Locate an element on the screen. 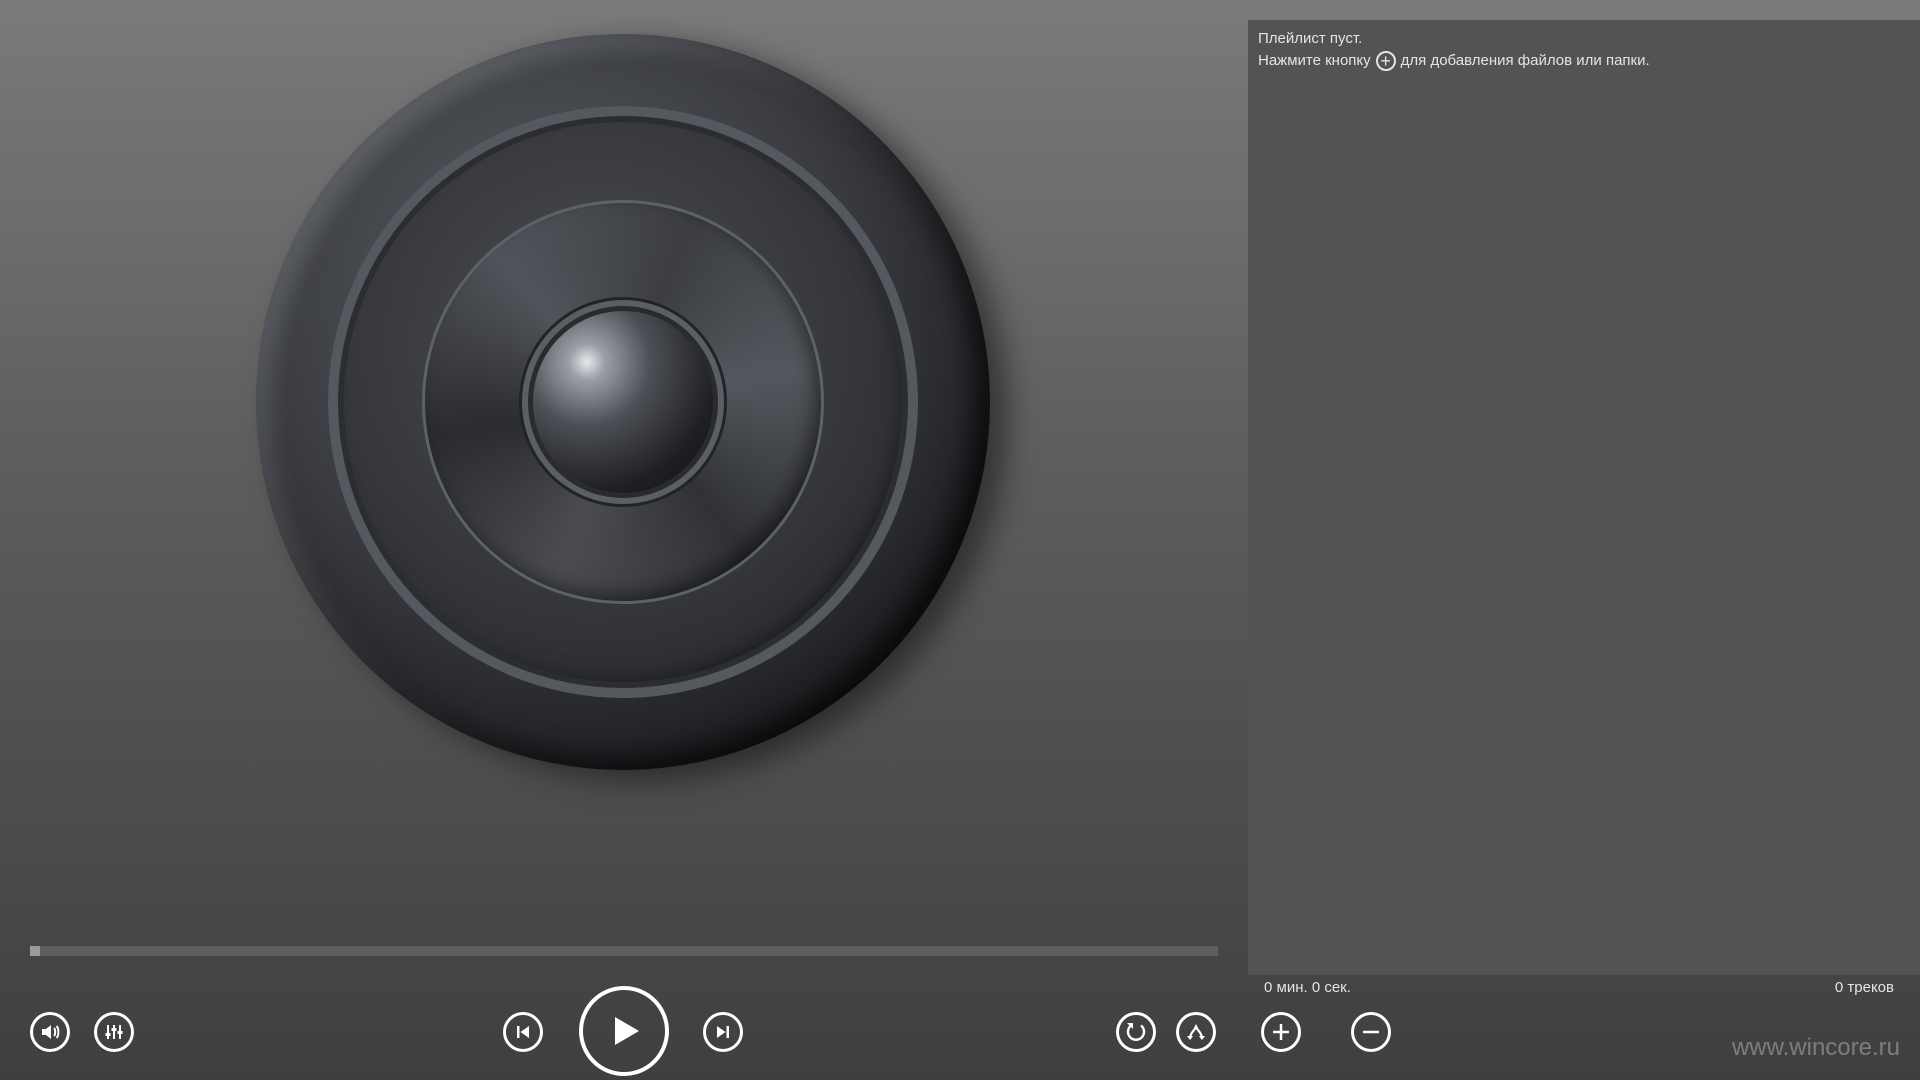  play-icon is located at coordinates (627, 1031).